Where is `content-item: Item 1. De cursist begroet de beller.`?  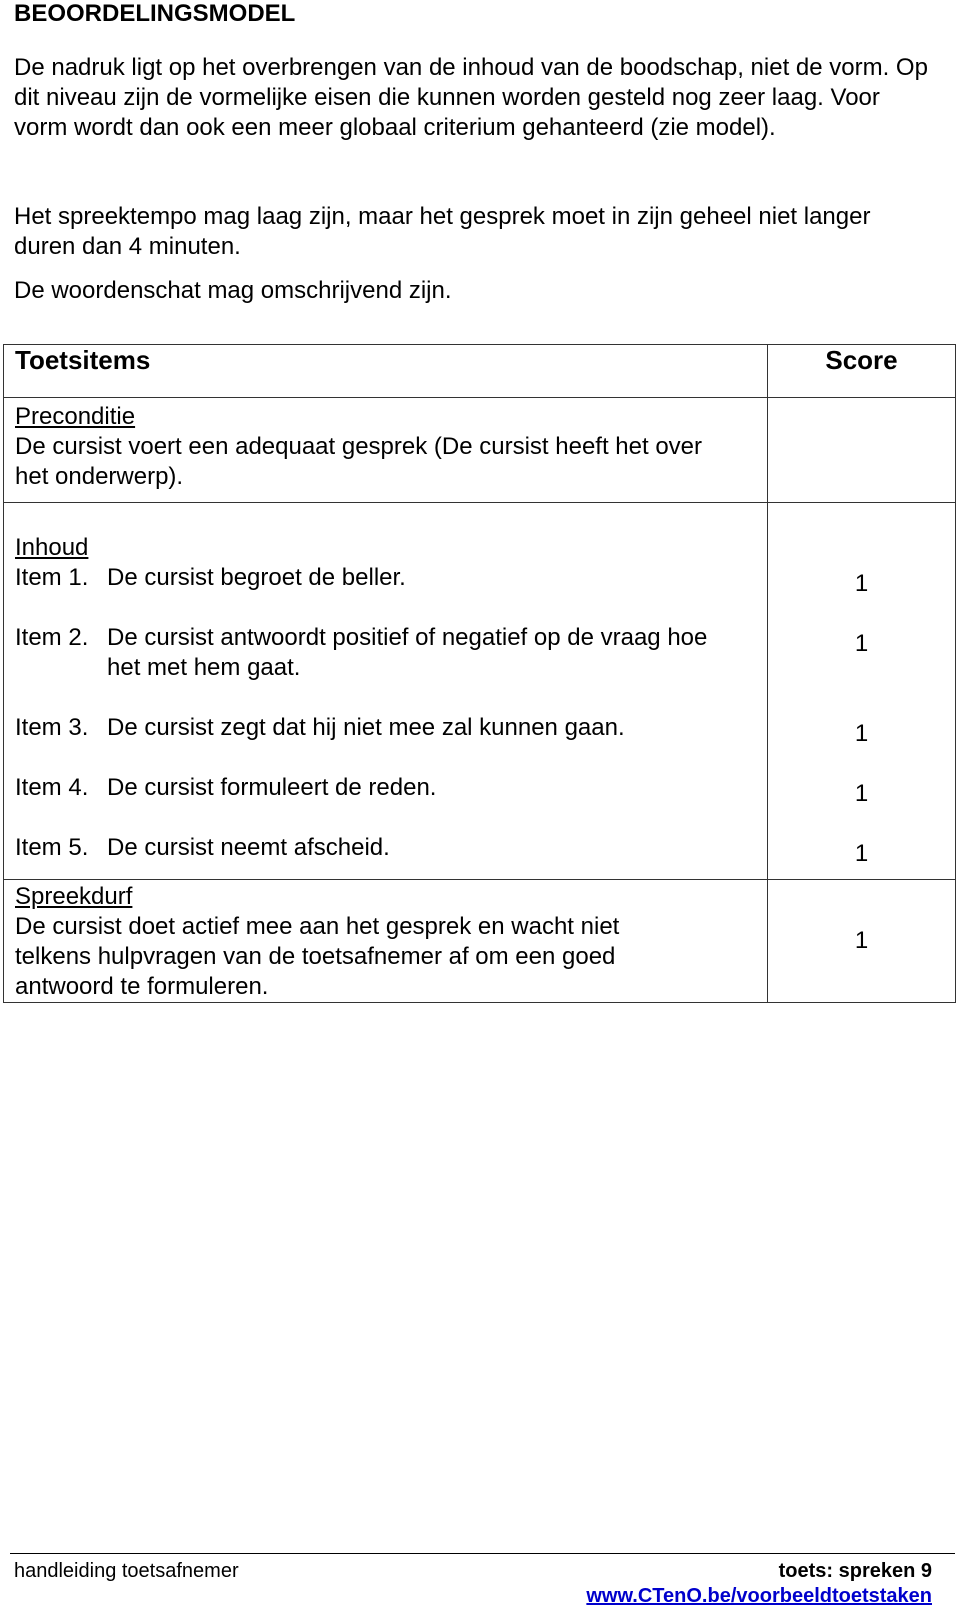 content-item: Item 1. De cursist begroet de beller. is located at coordinates (391, 578).